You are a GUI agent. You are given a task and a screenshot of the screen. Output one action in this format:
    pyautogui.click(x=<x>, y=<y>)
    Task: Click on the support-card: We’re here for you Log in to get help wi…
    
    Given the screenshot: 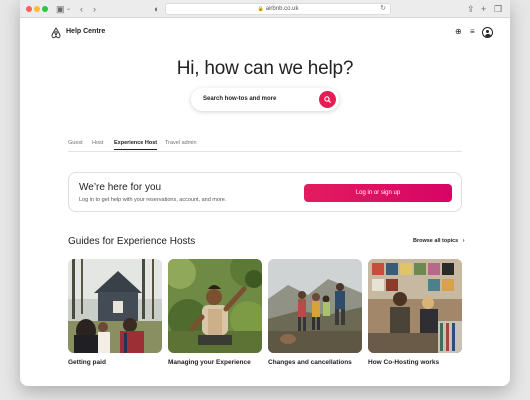 What is the action you would take?
    pyautogui.click(x=265, y=192)
    